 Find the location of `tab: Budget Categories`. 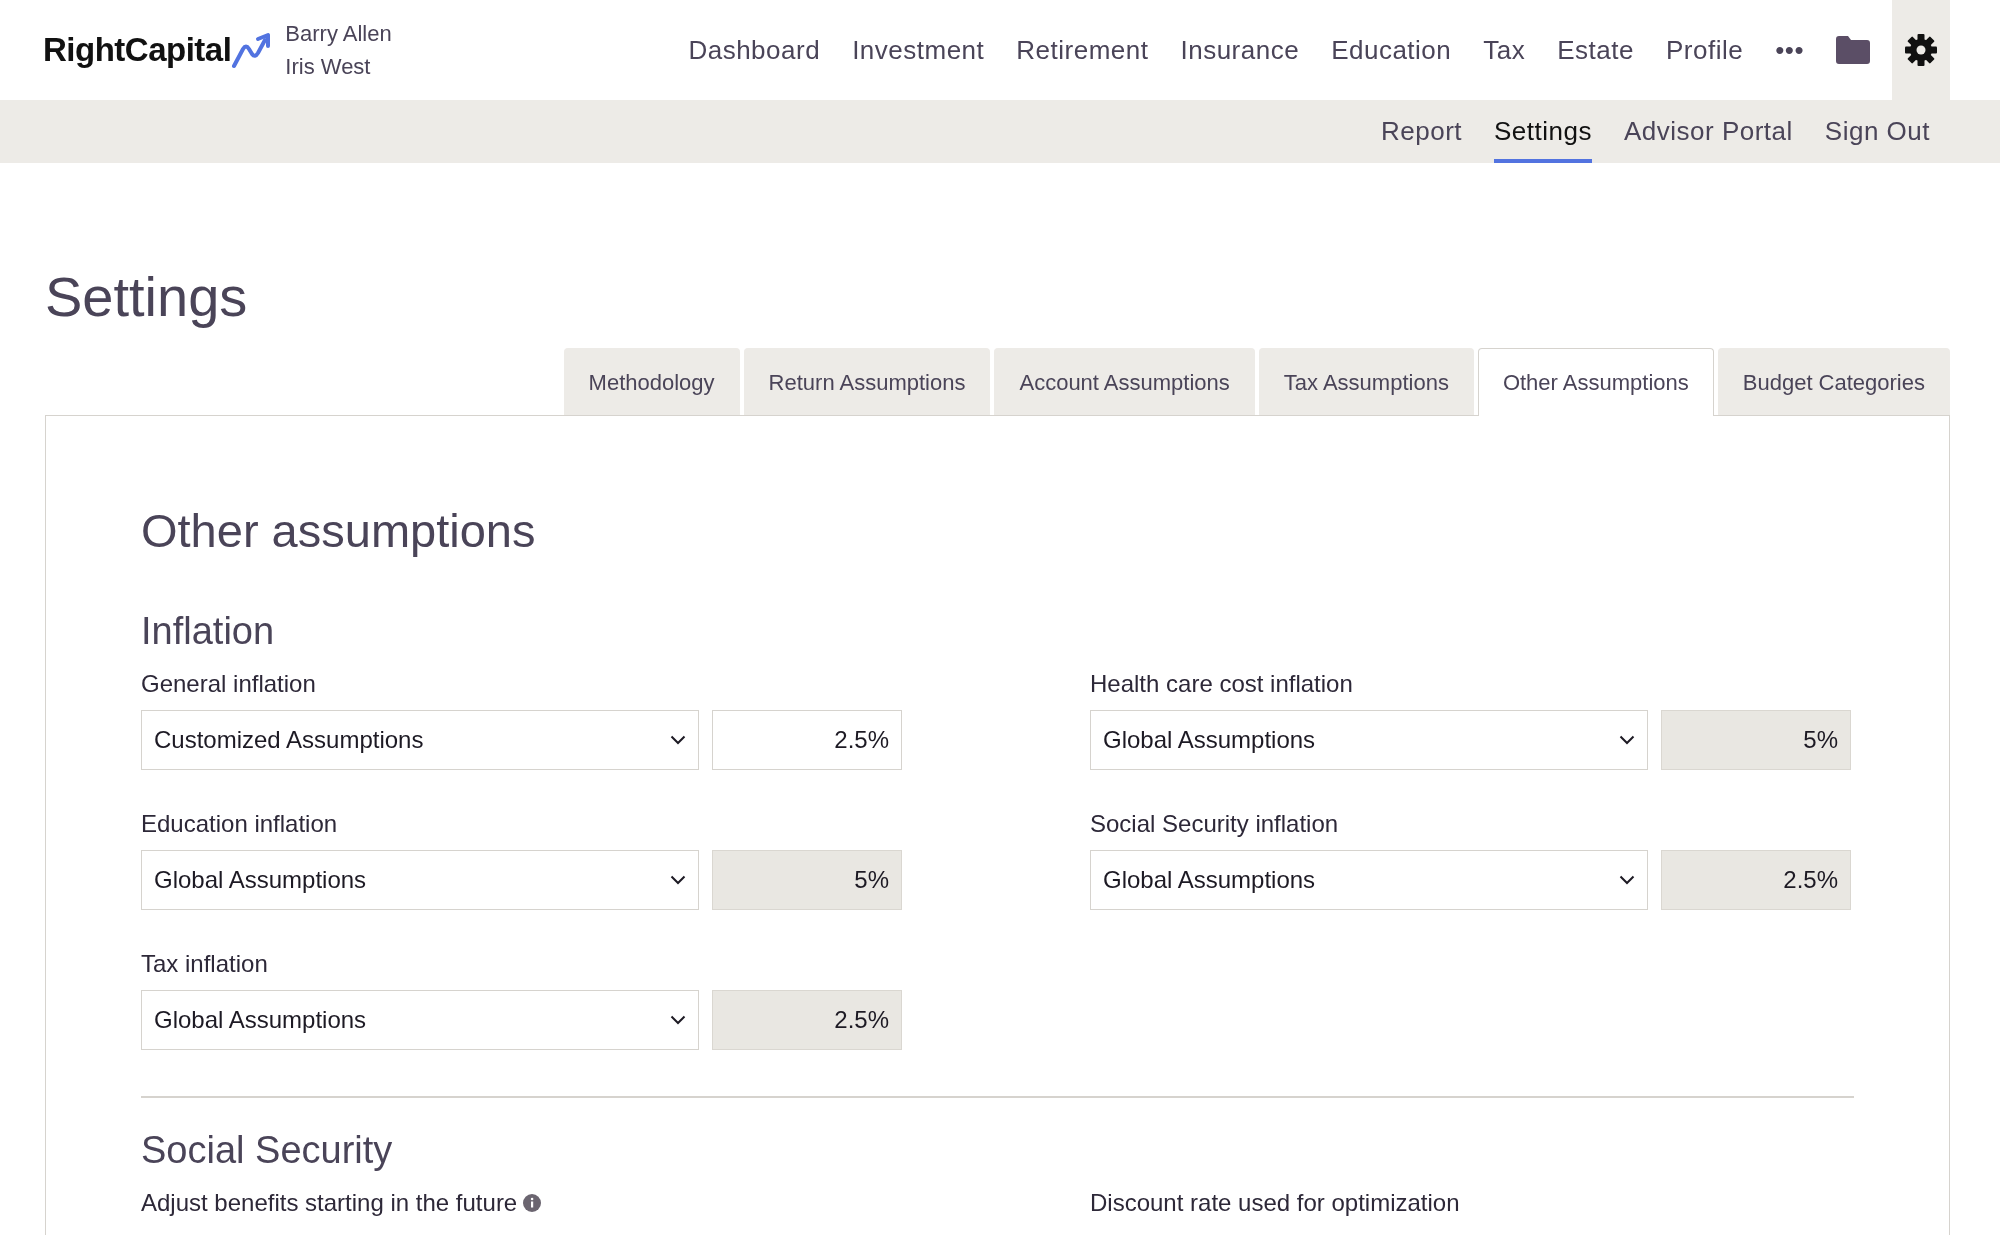

tab: Budget Categories is located at coordinates (1833, 382).